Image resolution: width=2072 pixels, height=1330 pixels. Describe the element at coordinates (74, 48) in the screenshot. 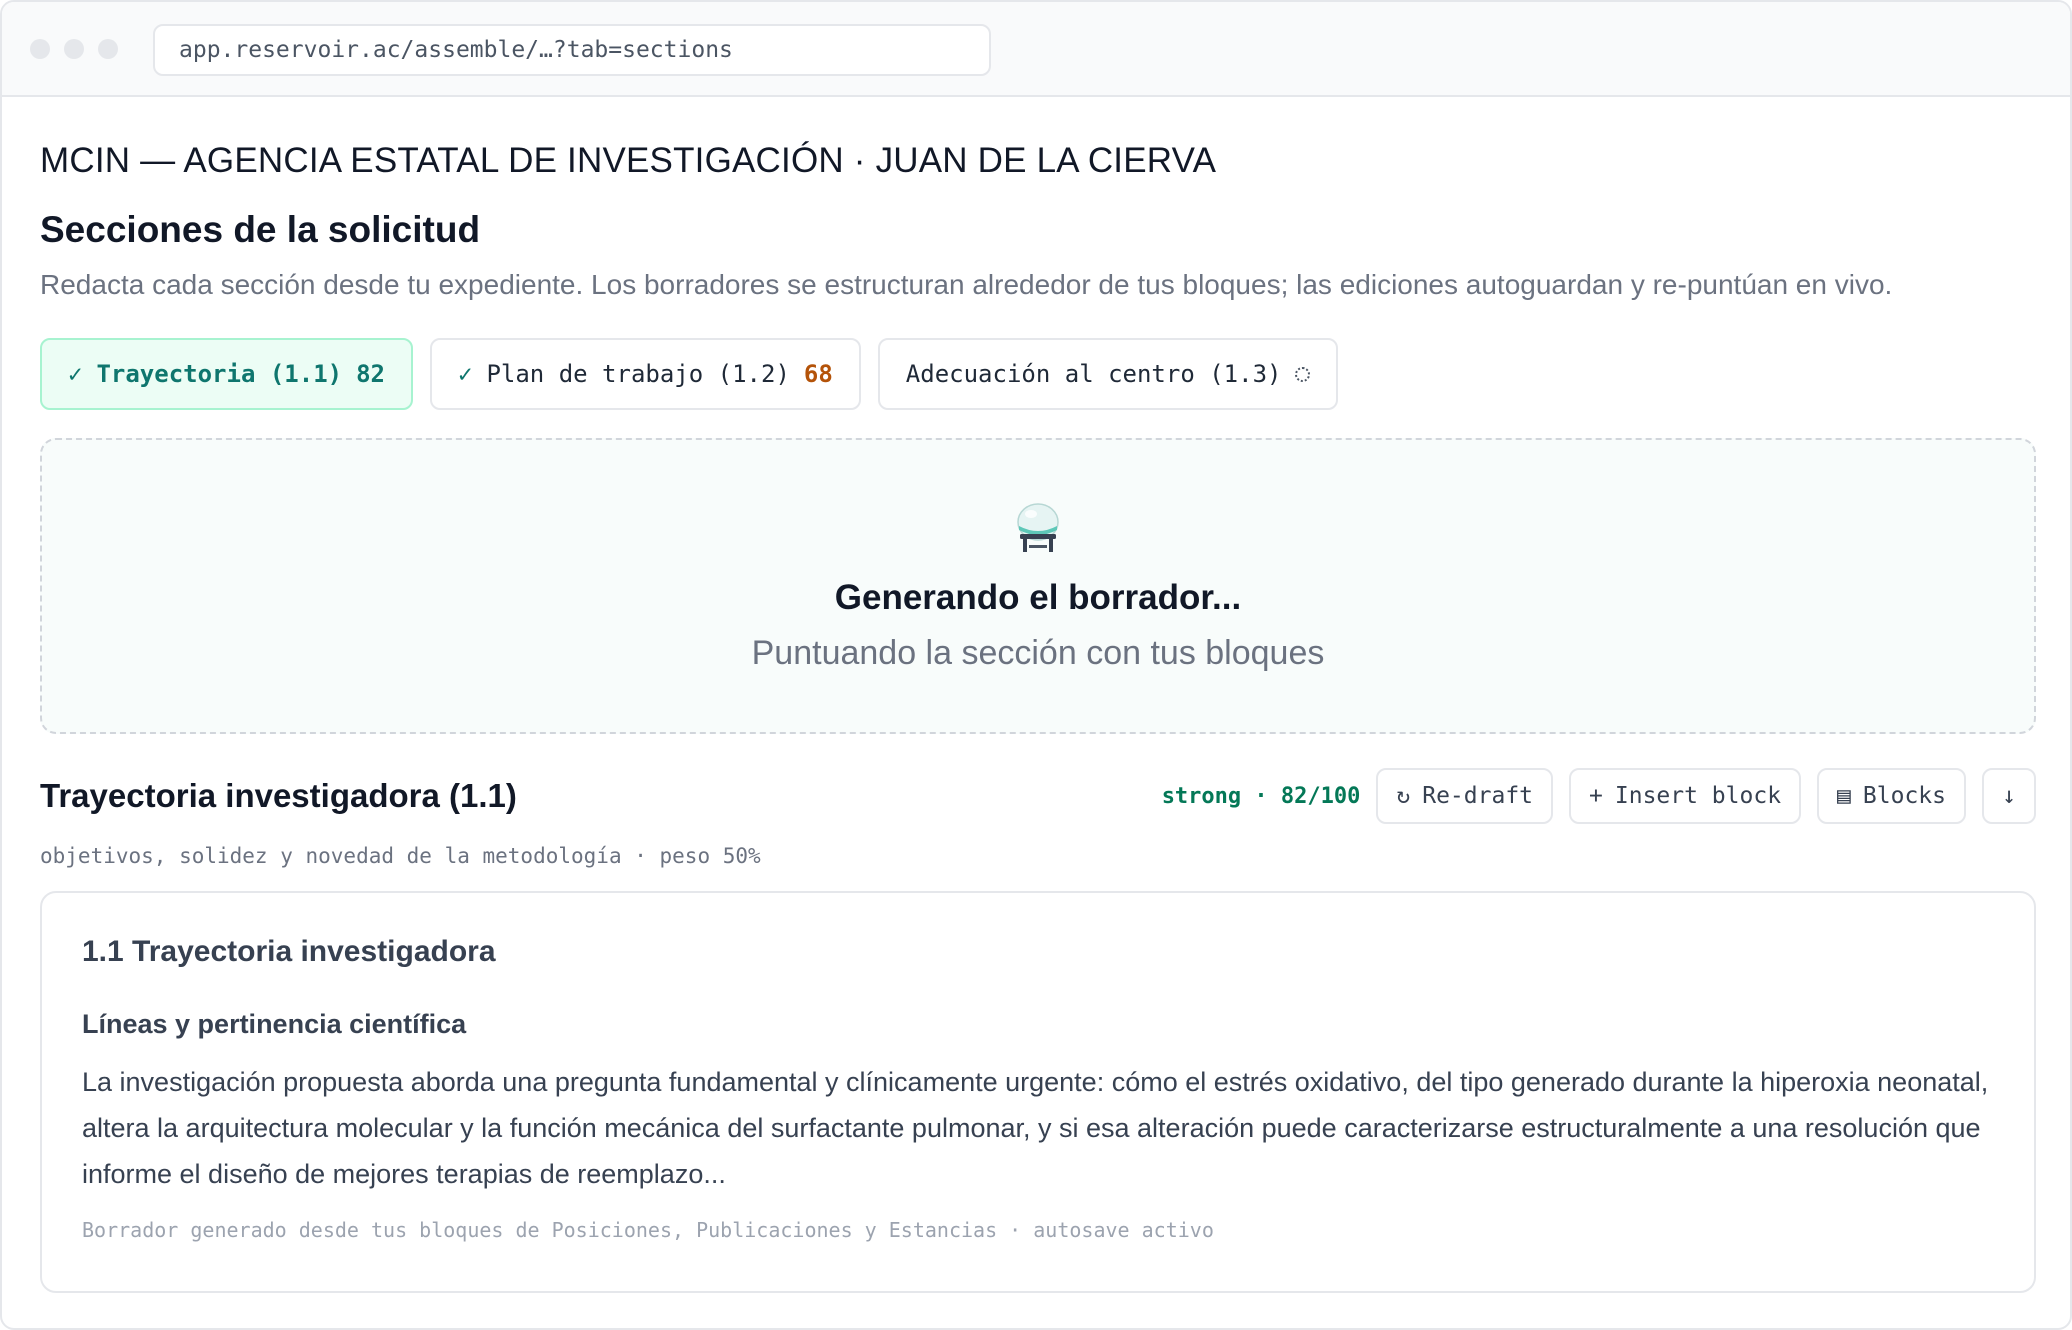

I see `window-minimize-dot` at that location.